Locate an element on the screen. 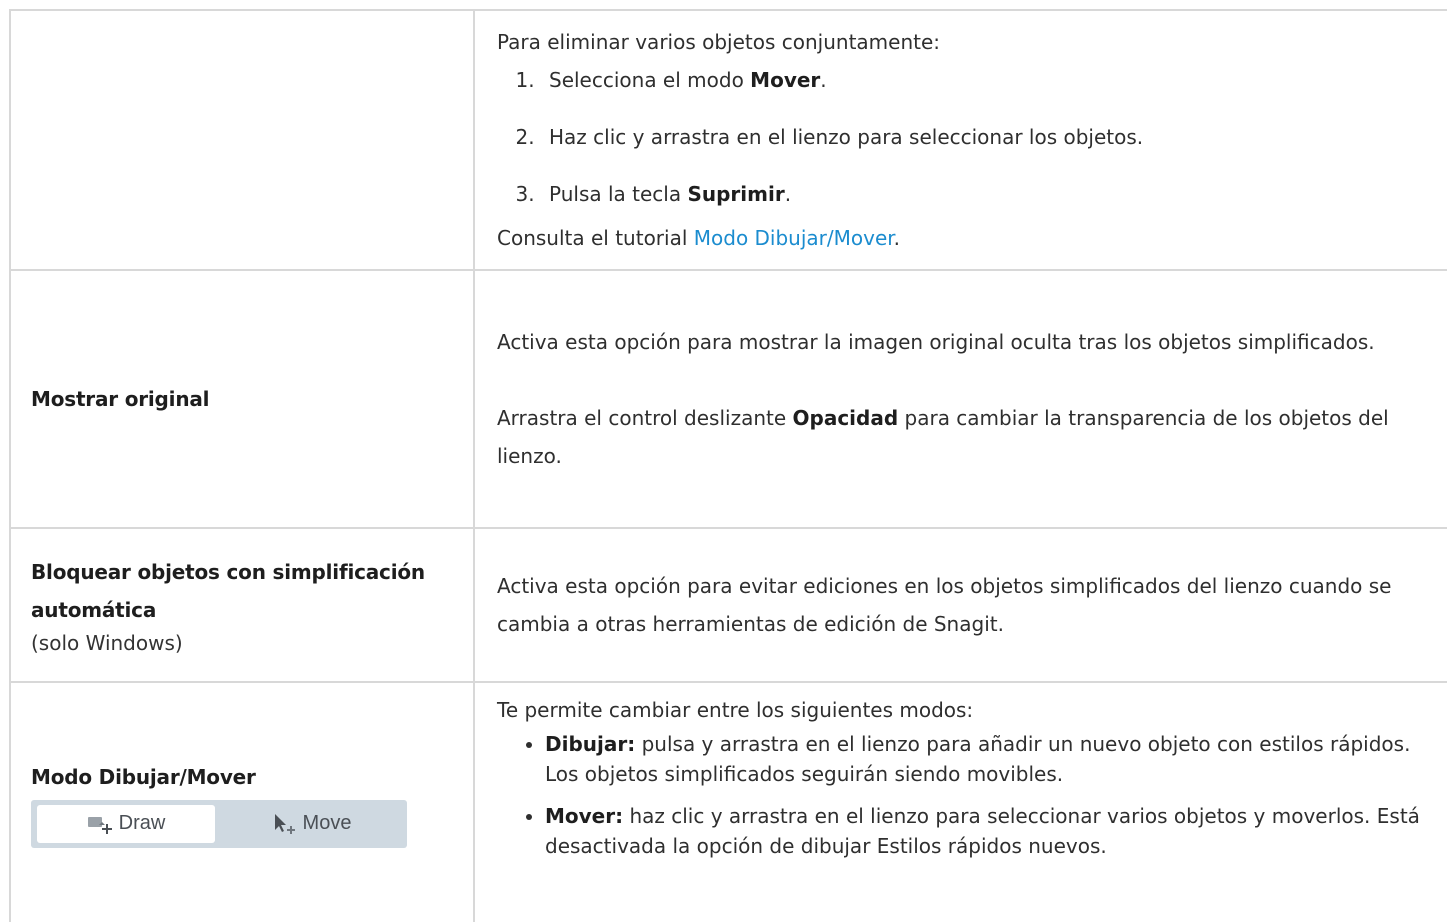 The image size is (1447, 922). cursor-move-icon is located at coordinates (284, 823).